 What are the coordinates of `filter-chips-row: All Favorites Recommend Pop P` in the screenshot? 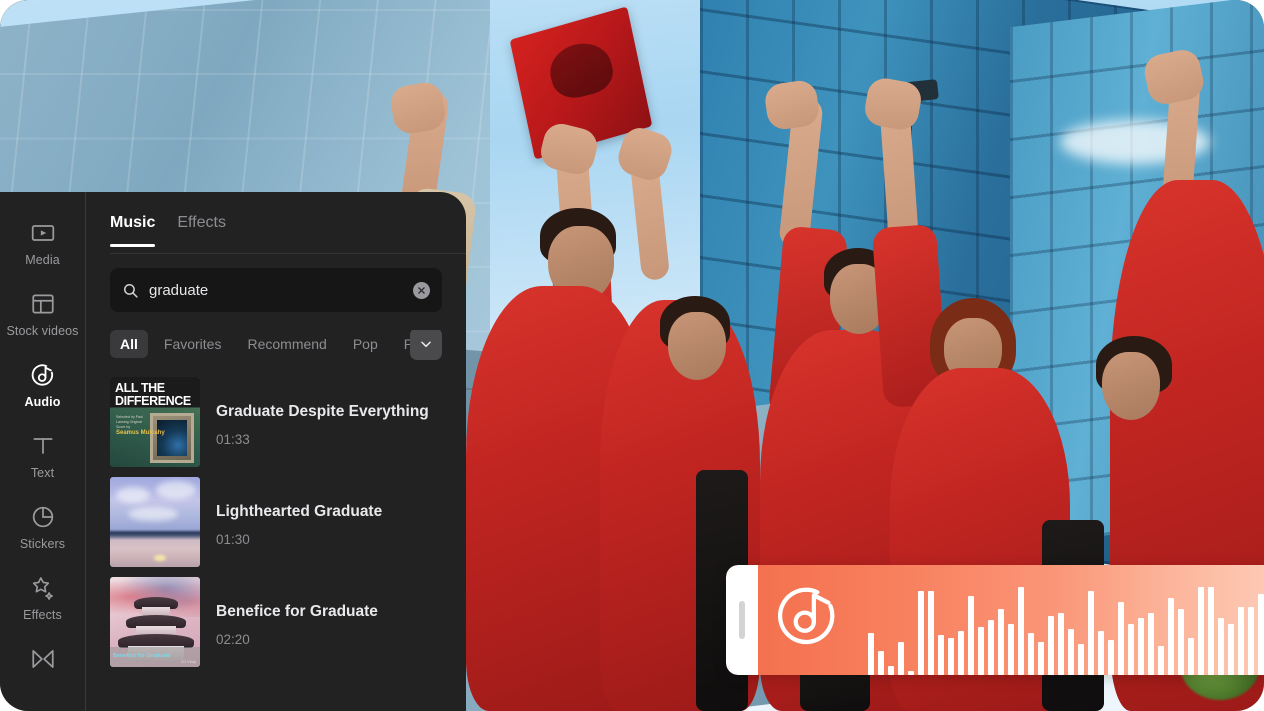 It's located at (266, 344).